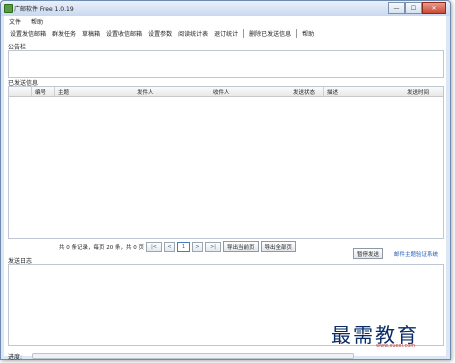 The height and width of the screenshot is (363, 455). What do you see at coordinates (101, 247) in the screenshot?
I see `pager-summary: 共 0 条记录，每页 20 条，共 0 页` at bounding box center [101, 247].